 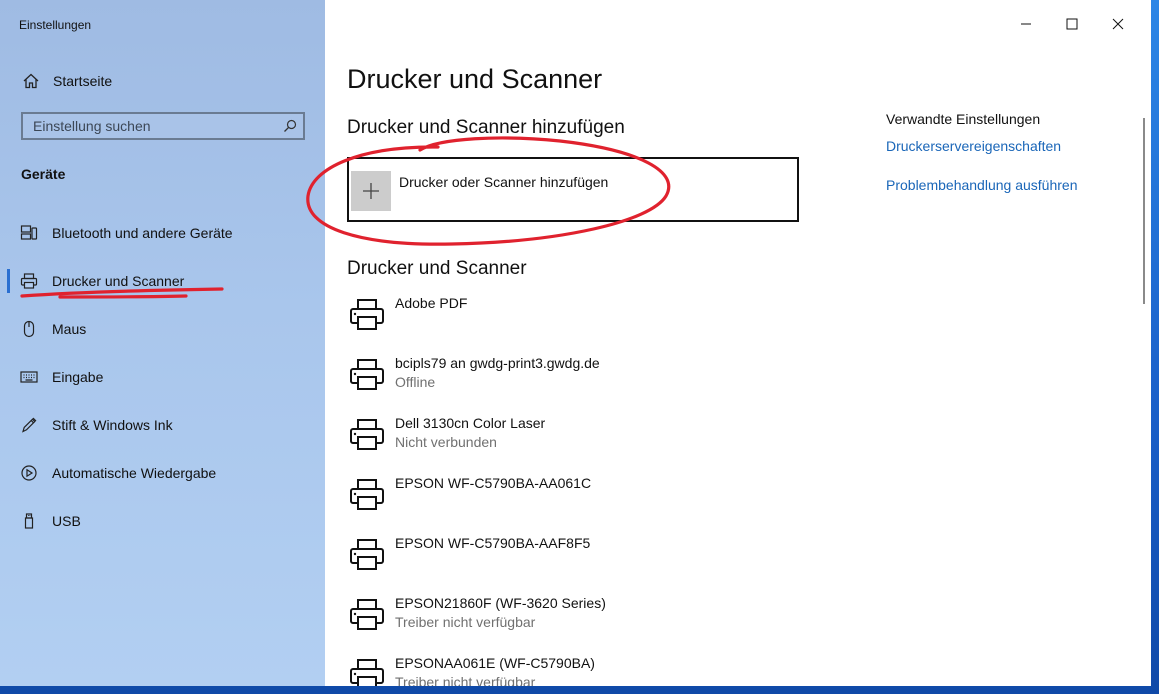 I want to click on sidebar-item-autoplay: Automatische Wiedergabe, so click(x=162, y=473).